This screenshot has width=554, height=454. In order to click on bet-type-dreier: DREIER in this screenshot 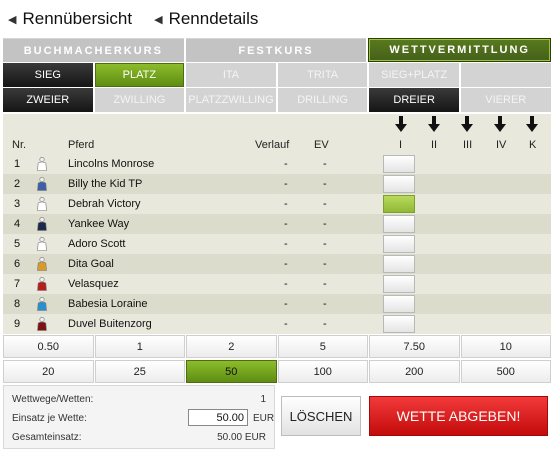, I will do `click(414, 100)`.